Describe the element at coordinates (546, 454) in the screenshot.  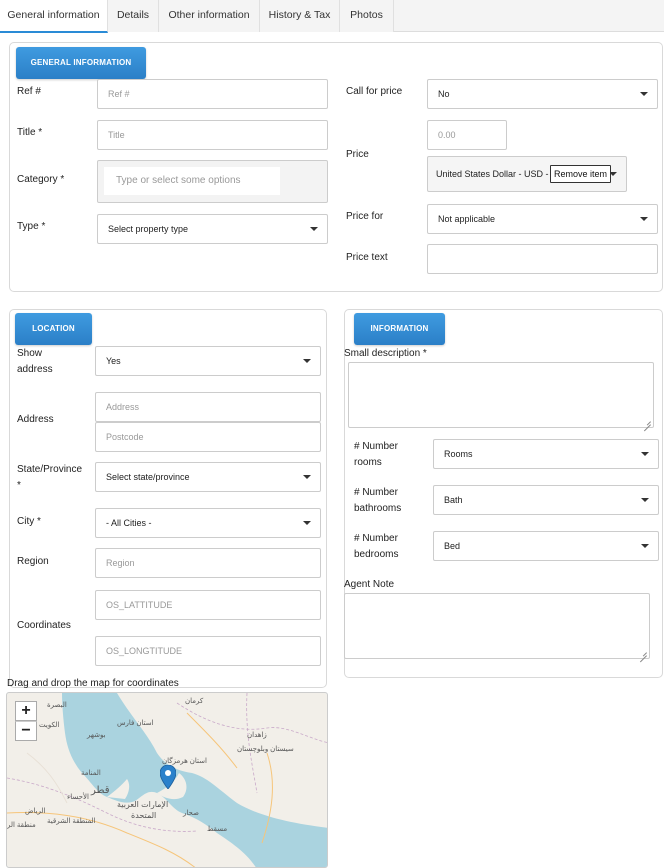
I see `rooms-select: Rooms` at that location.